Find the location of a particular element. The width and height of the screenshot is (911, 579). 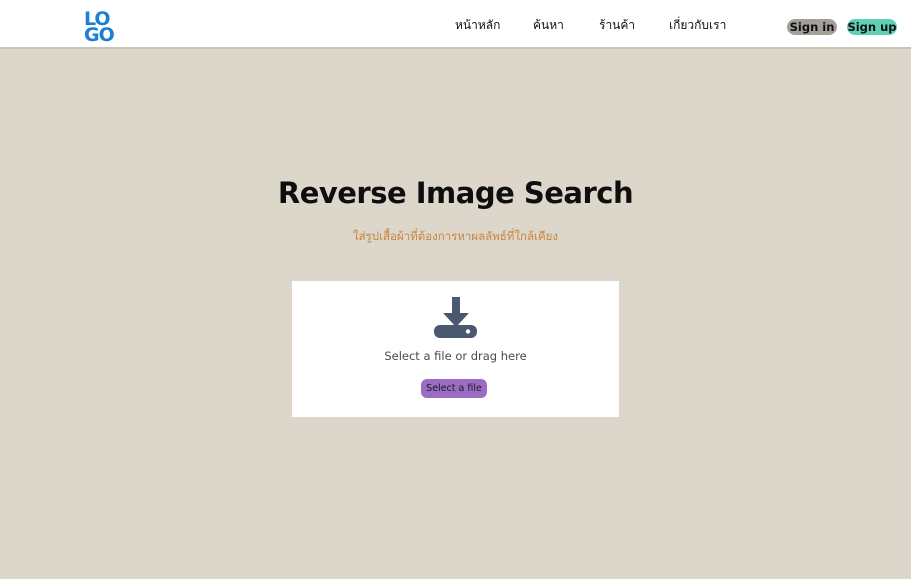

nav-home: หน้าหลัก is located at coordinates (477, 25).